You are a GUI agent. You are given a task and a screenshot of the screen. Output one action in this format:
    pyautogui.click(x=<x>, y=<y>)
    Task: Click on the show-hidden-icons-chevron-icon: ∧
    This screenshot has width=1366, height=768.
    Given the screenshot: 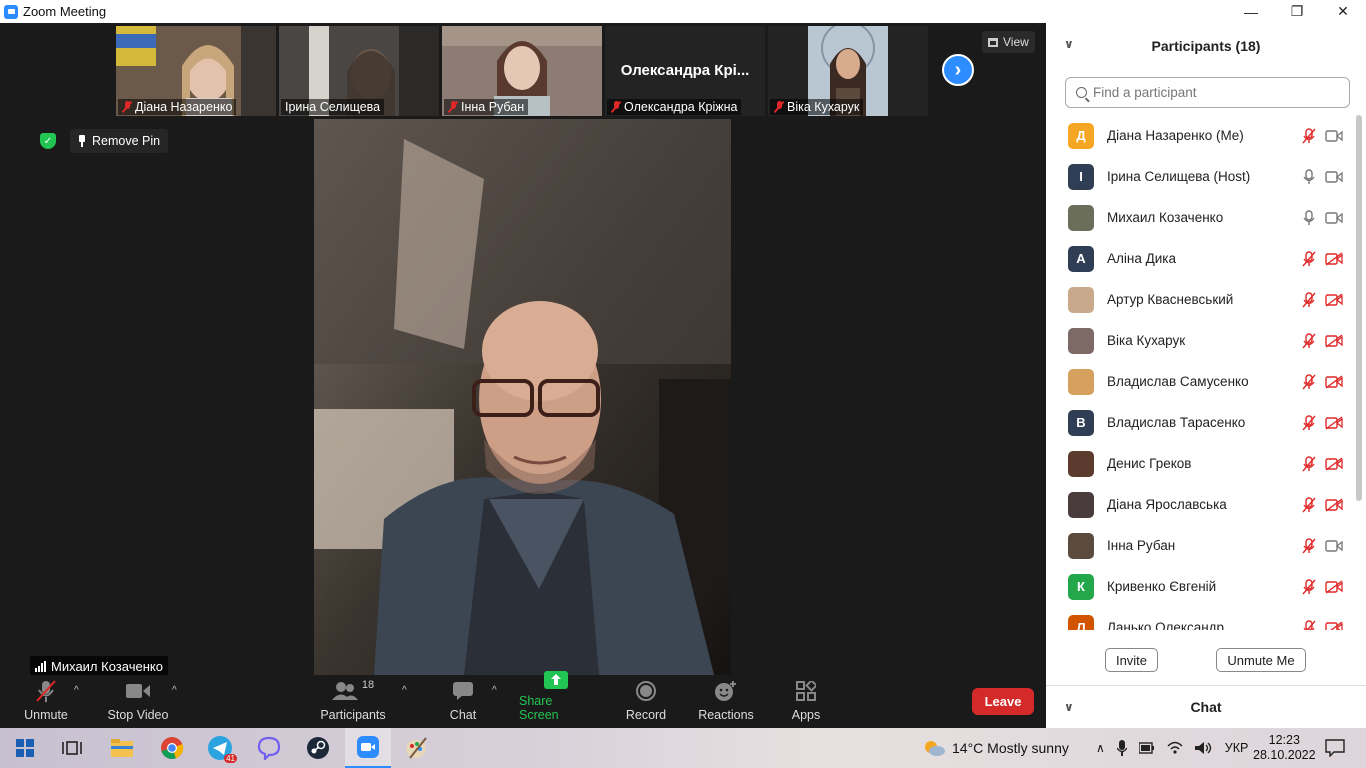 What is the action you would take?
    pyautogui.click(x=1100, y=748)
    